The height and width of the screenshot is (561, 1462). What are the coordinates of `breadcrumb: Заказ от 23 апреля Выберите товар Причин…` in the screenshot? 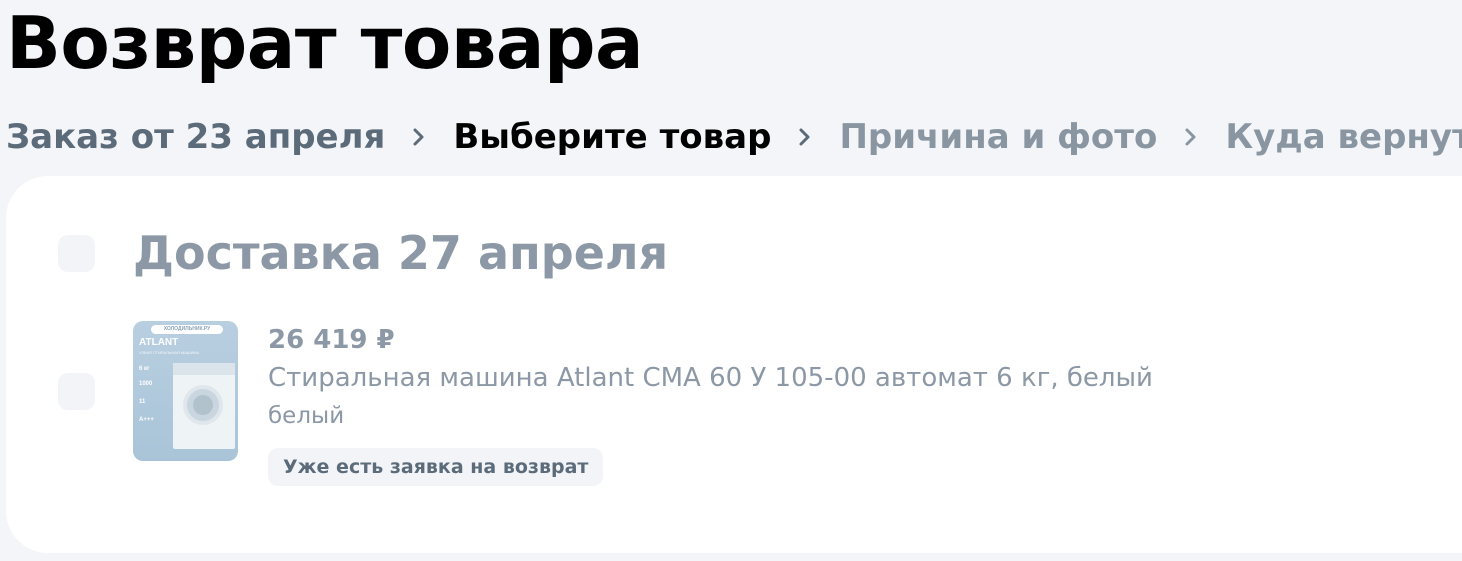 It's located at (734, 137).